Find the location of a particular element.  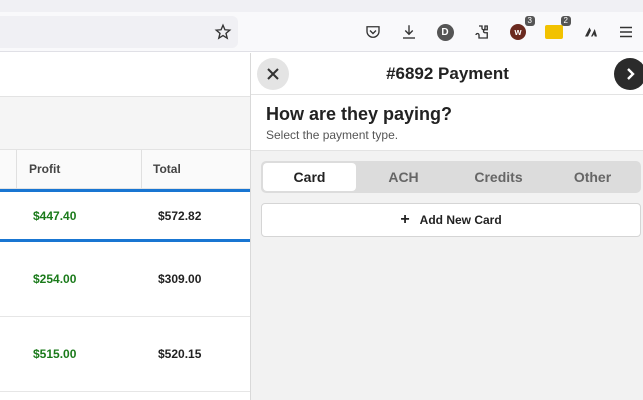

tab-credits: Credits is located at coordinates (498, 177).